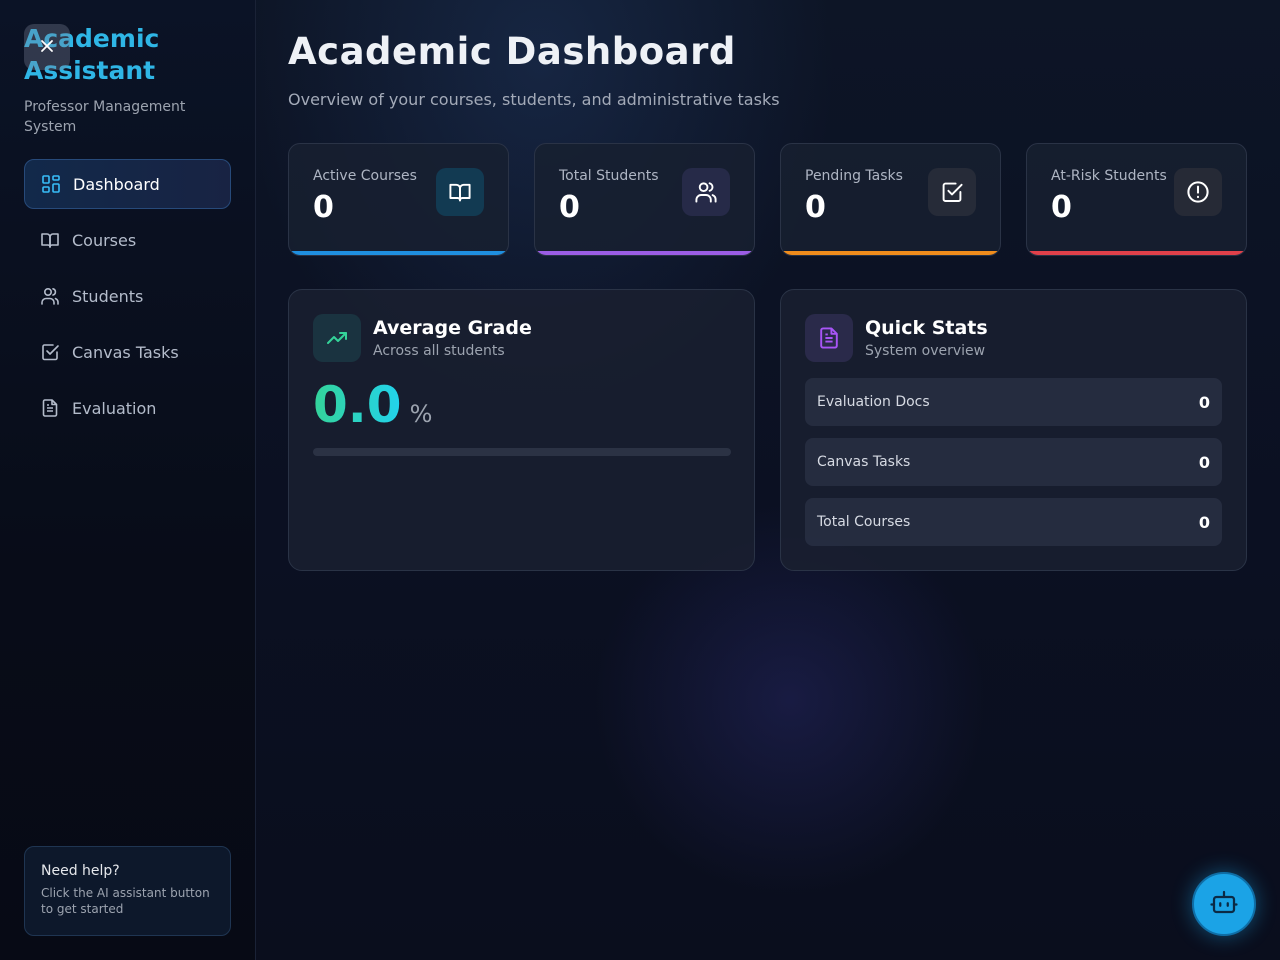  Describe the element at coordinates (644, 199) in the screenshot. I see `stat-card-total-students: Total Students 0` at that location.